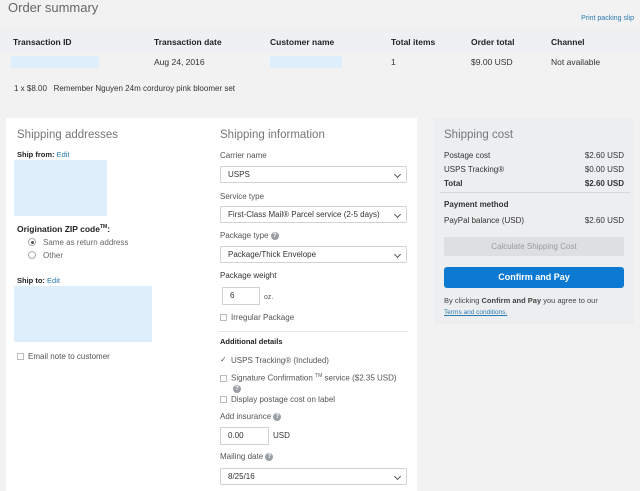 This screenshot has width=640, height=491. What do you see at coordinates (302, 42) in the screenshot?
I see `col-customer-name: Customer name` at bounding box center [302, 42].